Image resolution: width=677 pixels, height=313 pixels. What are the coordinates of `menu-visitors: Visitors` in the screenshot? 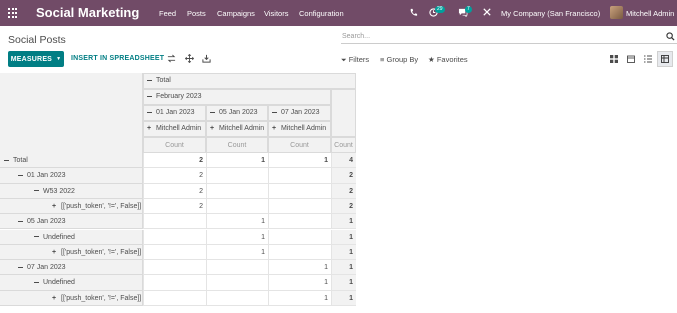 It's located at (276, 13).